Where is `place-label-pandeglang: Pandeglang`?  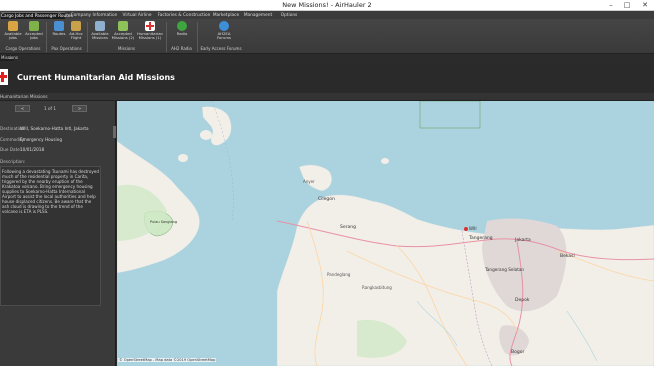
place-label-pandeglang: Pandeglang is located at coordinates (339, 274).